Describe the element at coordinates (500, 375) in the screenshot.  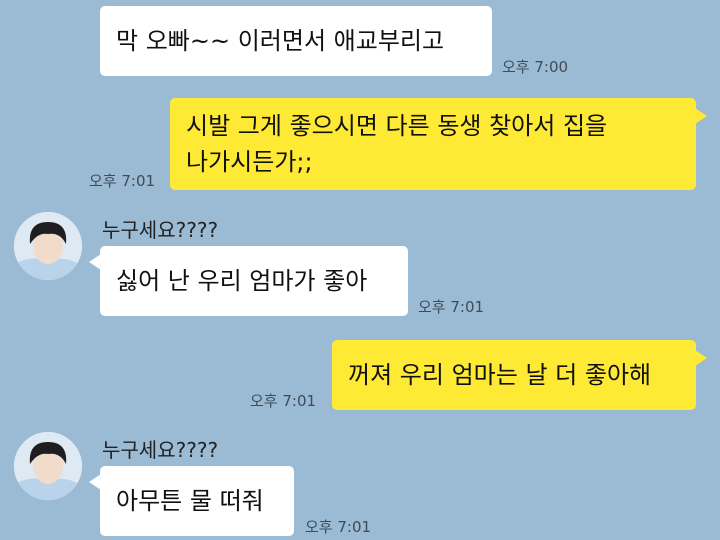
I see `message-text: 꺼져 우리 엄마는 날 더 좋아해` at that location.